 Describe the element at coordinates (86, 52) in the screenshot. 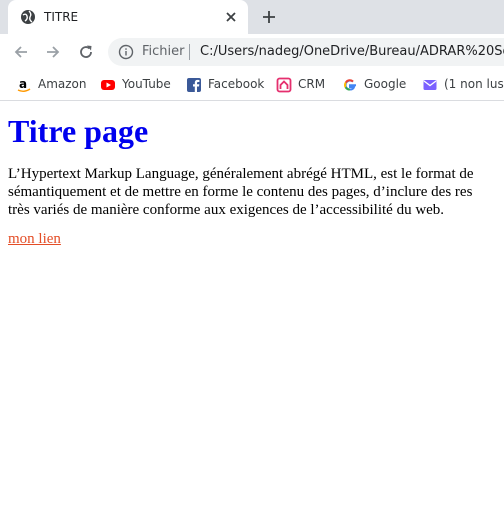

I see `reload-icon` at that location.